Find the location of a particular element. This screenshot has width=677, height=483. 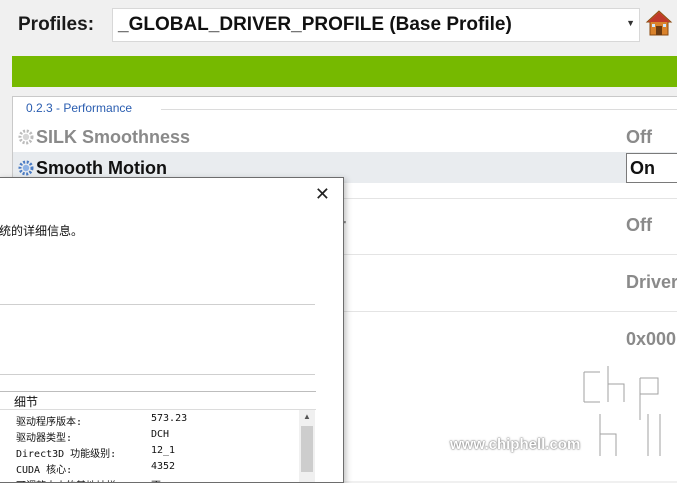

details-scrollbar: ▲ is located at coordinates (307, 446).